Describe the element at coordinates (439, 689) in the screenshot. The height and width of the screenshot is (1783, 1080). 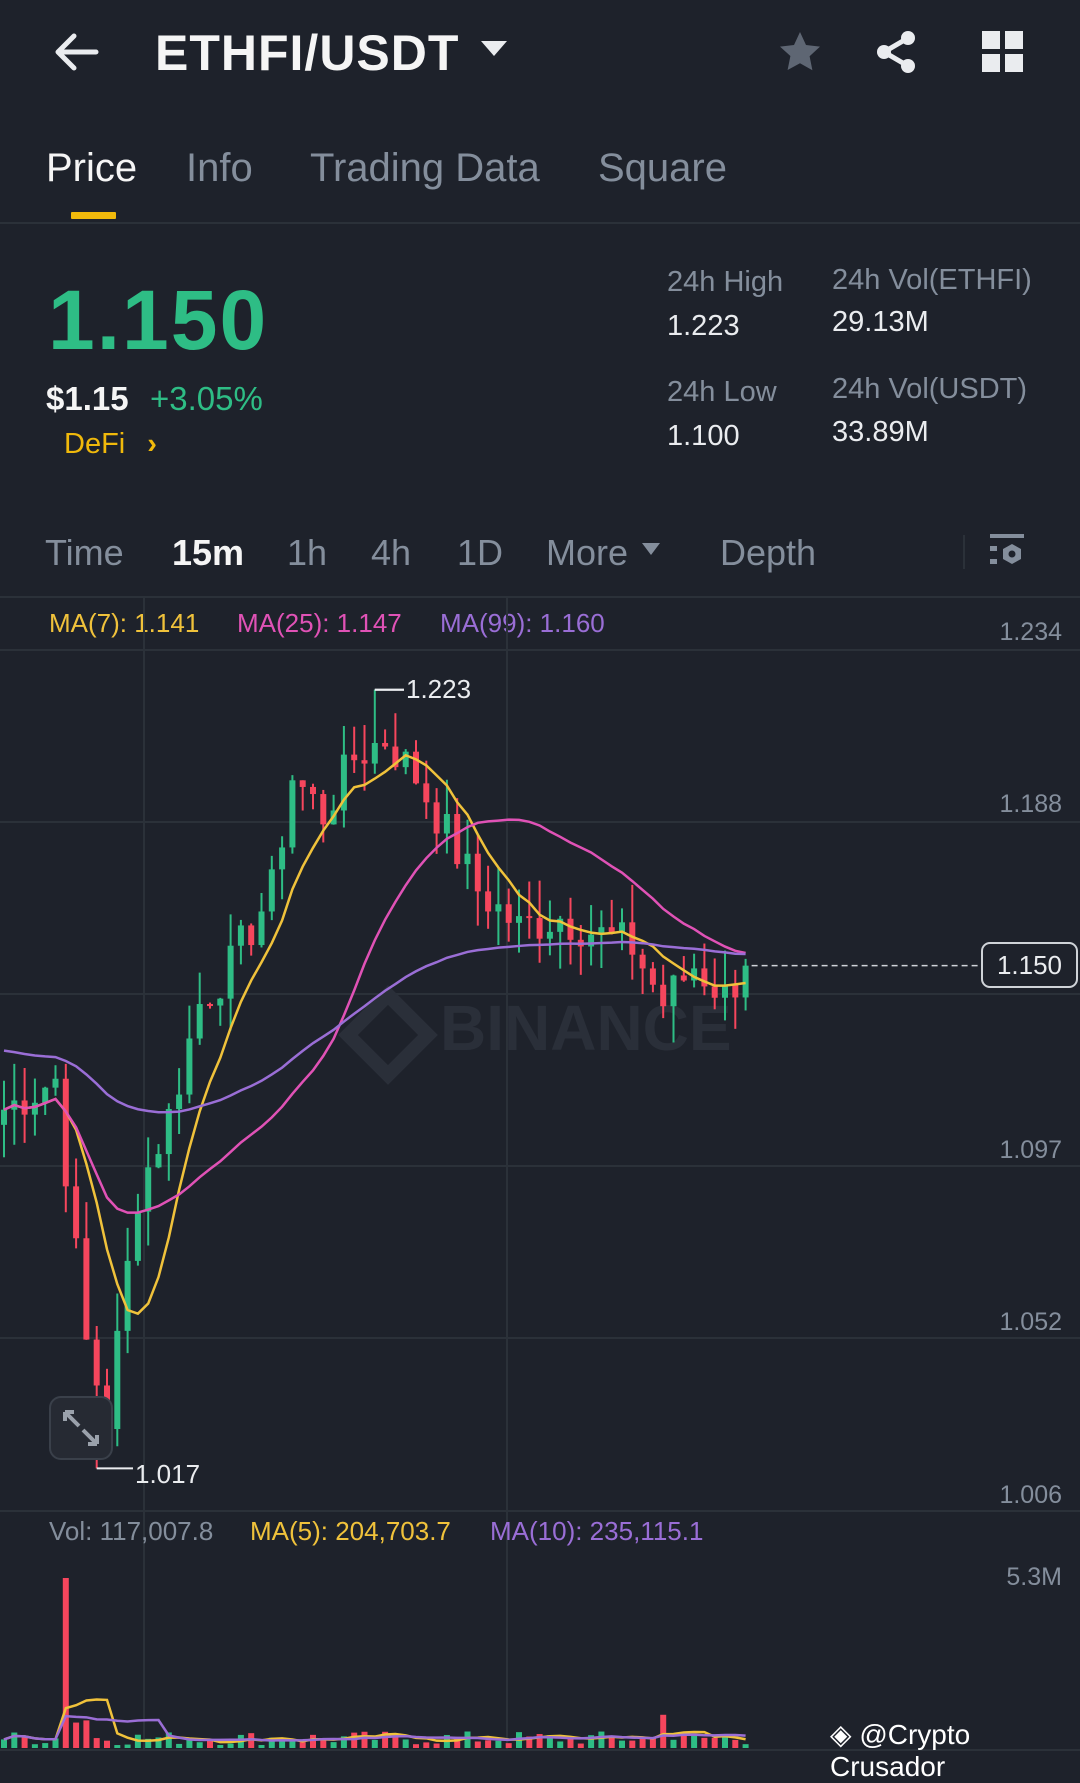
I see `high-marker-label: 1.223` at that location.